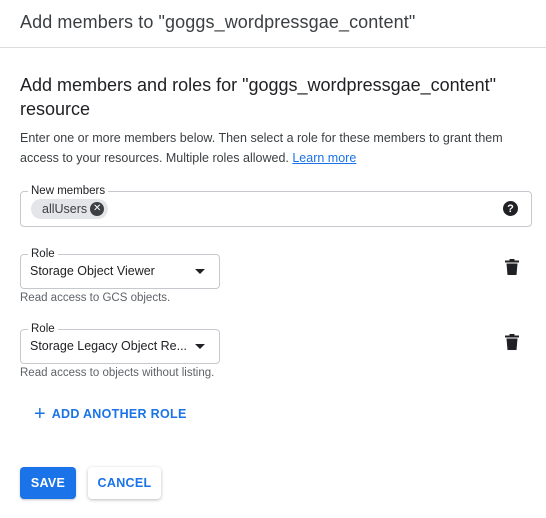 This screenshot has width=546, height=518. What do you see at coordinates (324, 158) in the screenshot?
I see `learn-more-link: Learn more` at bounding box center [324, 158].